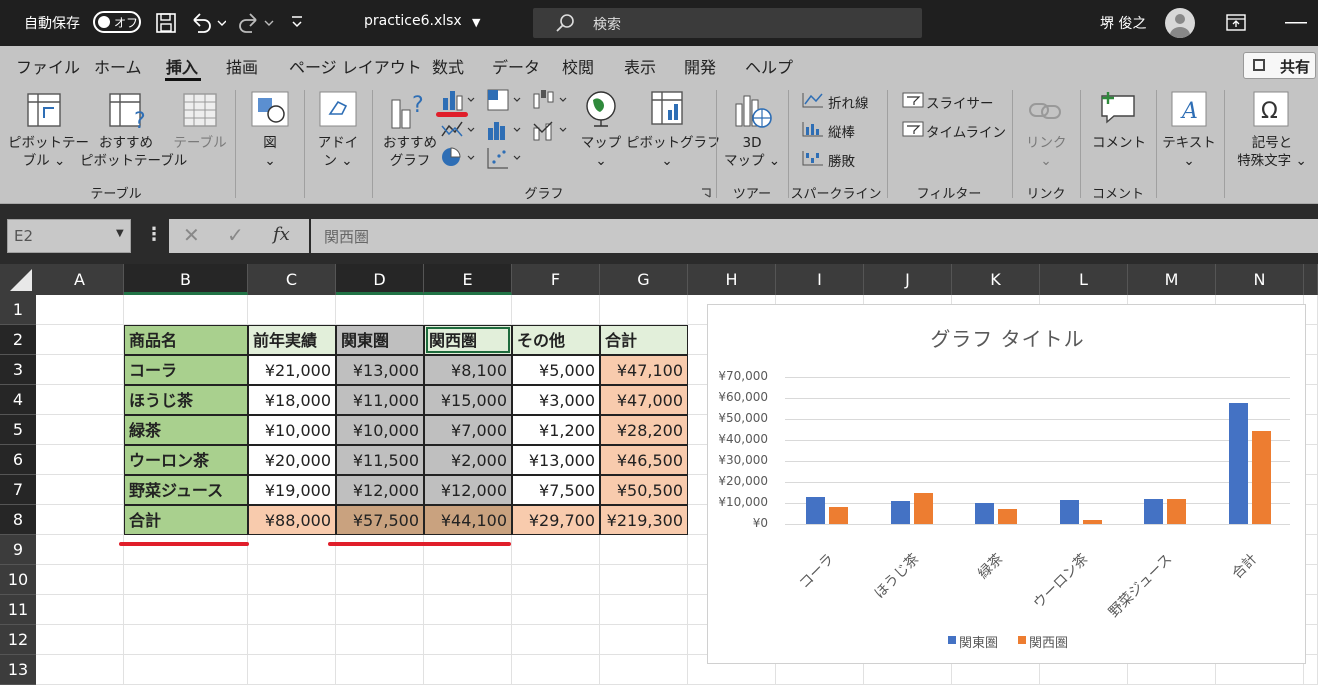 The image size is (1318, 685). What do you see at coordinates (191, 235) in the screenshot?
I see `cancel-icon: ✕` at bounding box center [191, 235].